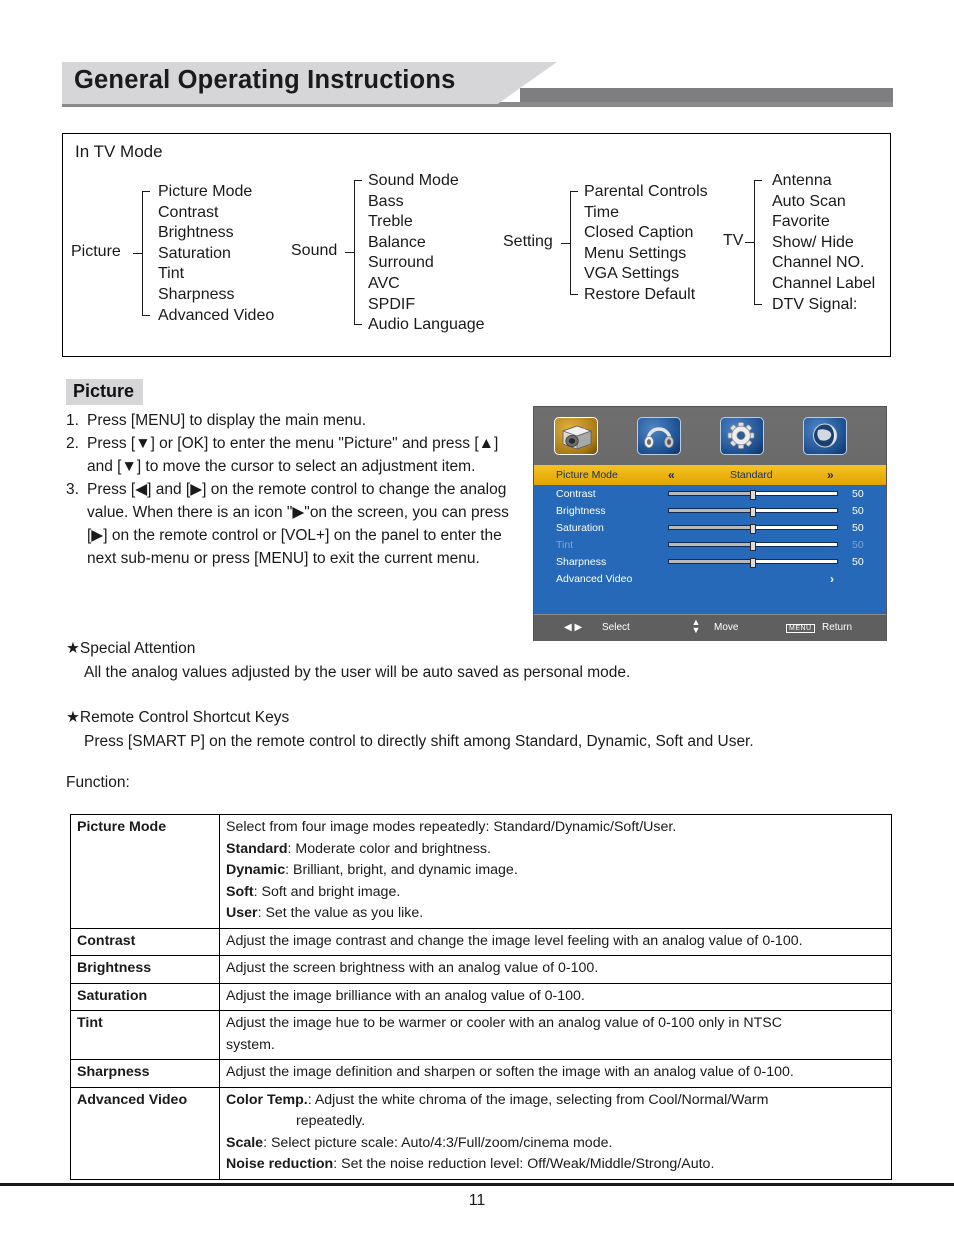 The width and height of the screenshot is (954, 1256). Describe the element at coordinates (358, 253) in the screenshot. I see `tree-bracket` at that location.